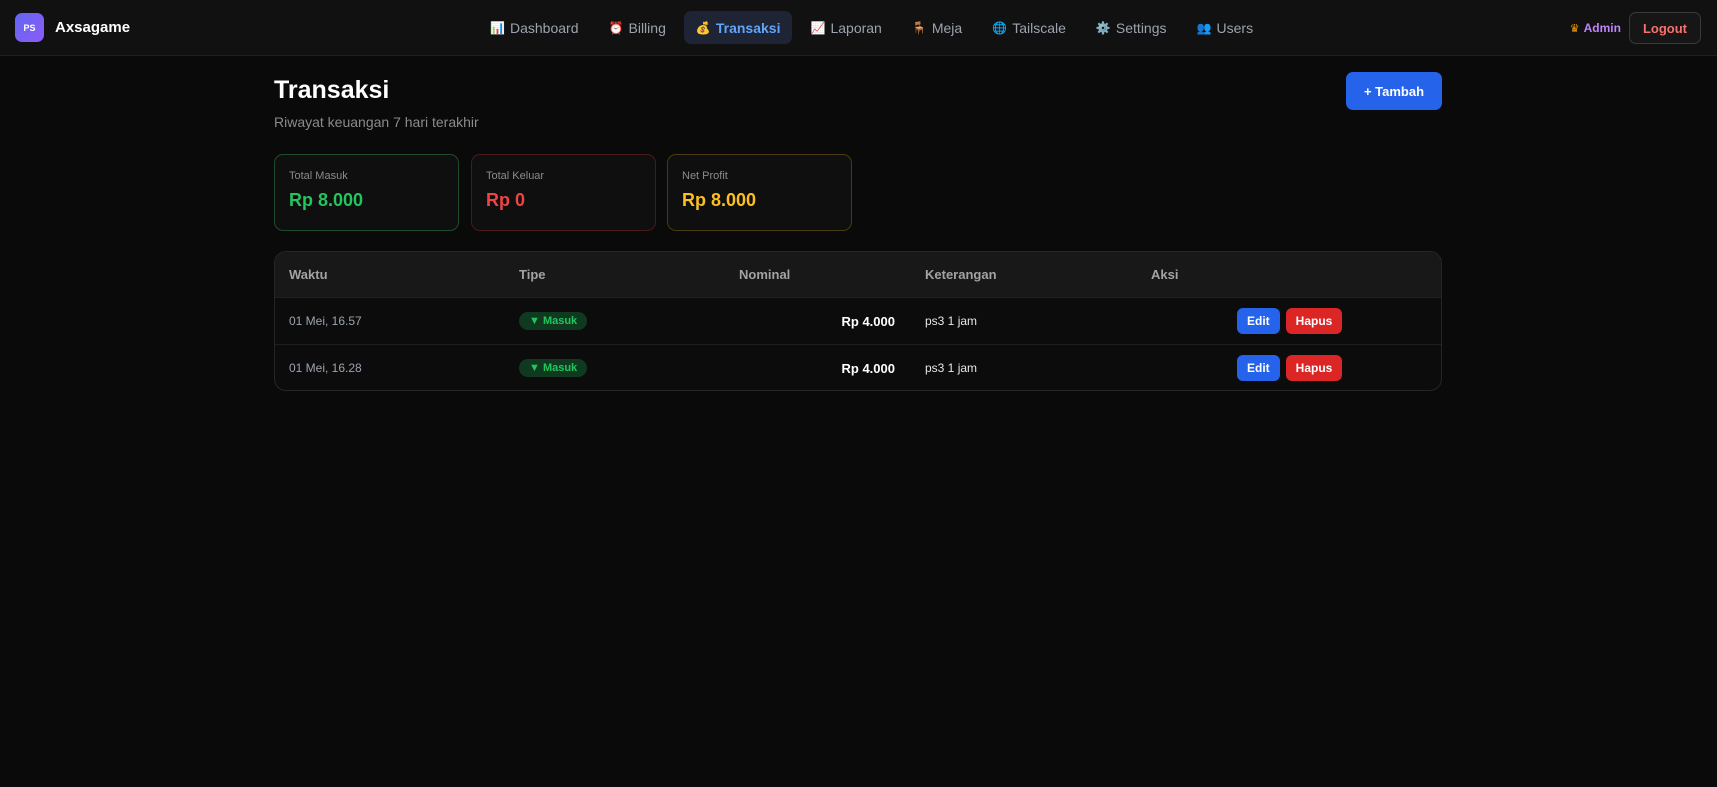  I want to click on table-header: Waktu Tipe Nominal Keterangan Aksi, so click(858, 274).